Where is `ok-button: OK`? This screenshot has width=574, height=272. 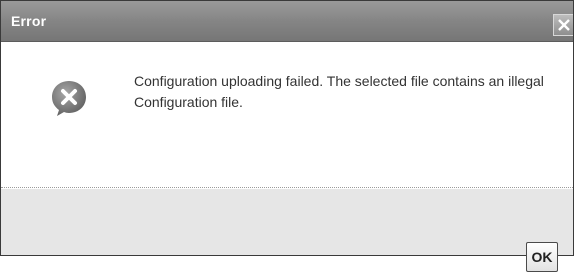 ok-button: OK is located at coordinates (542, 257).